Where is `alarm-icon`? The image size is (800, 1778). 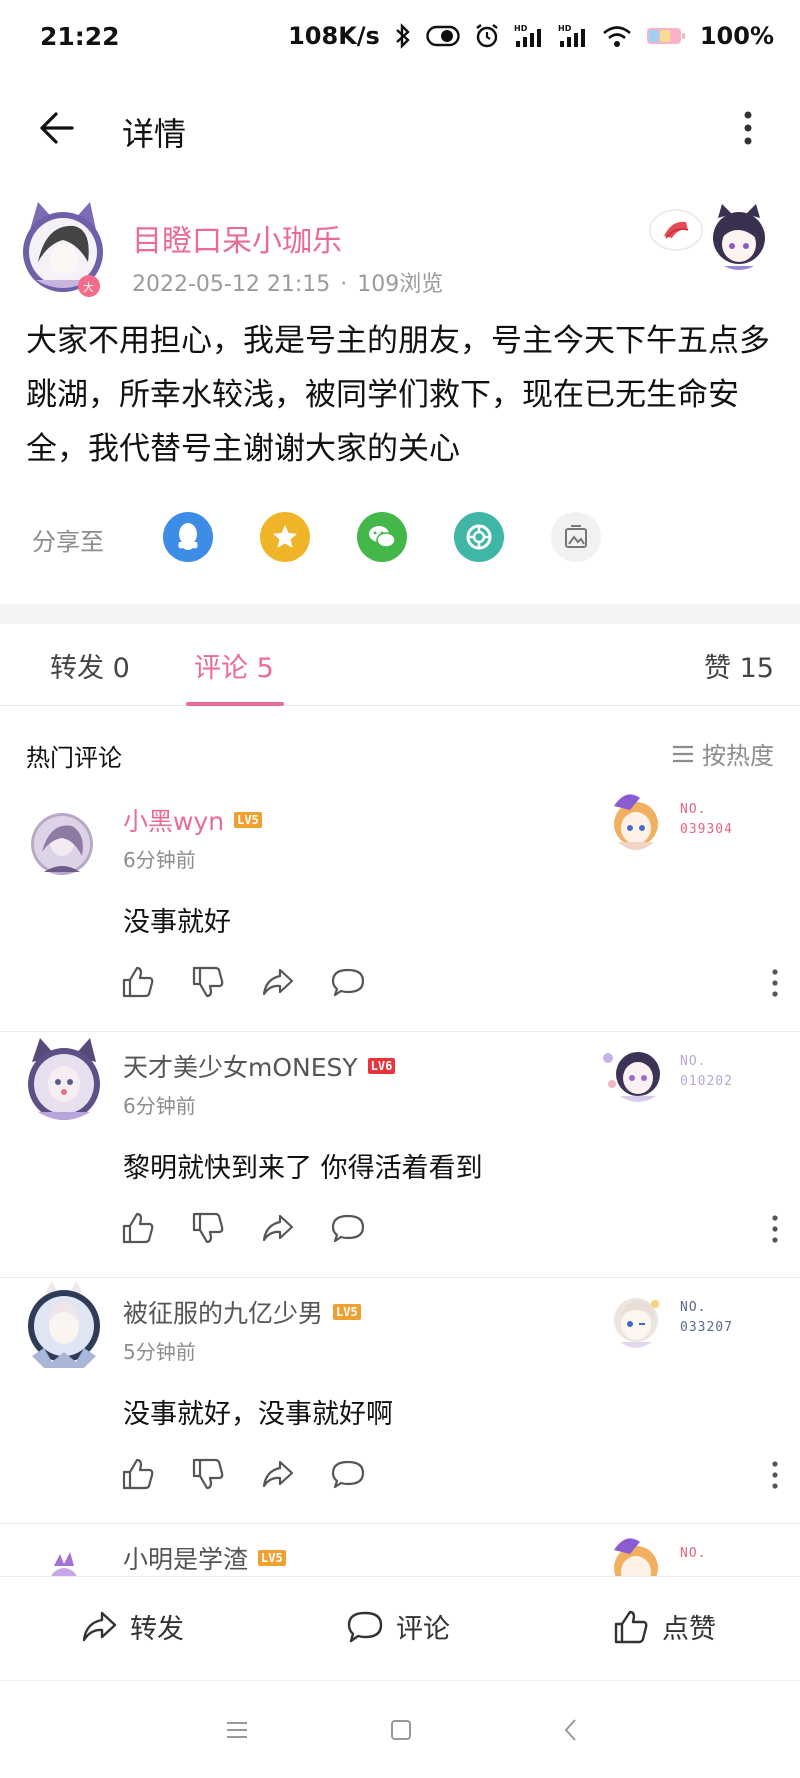 alarm-icon is located at coordinates (487, 36).